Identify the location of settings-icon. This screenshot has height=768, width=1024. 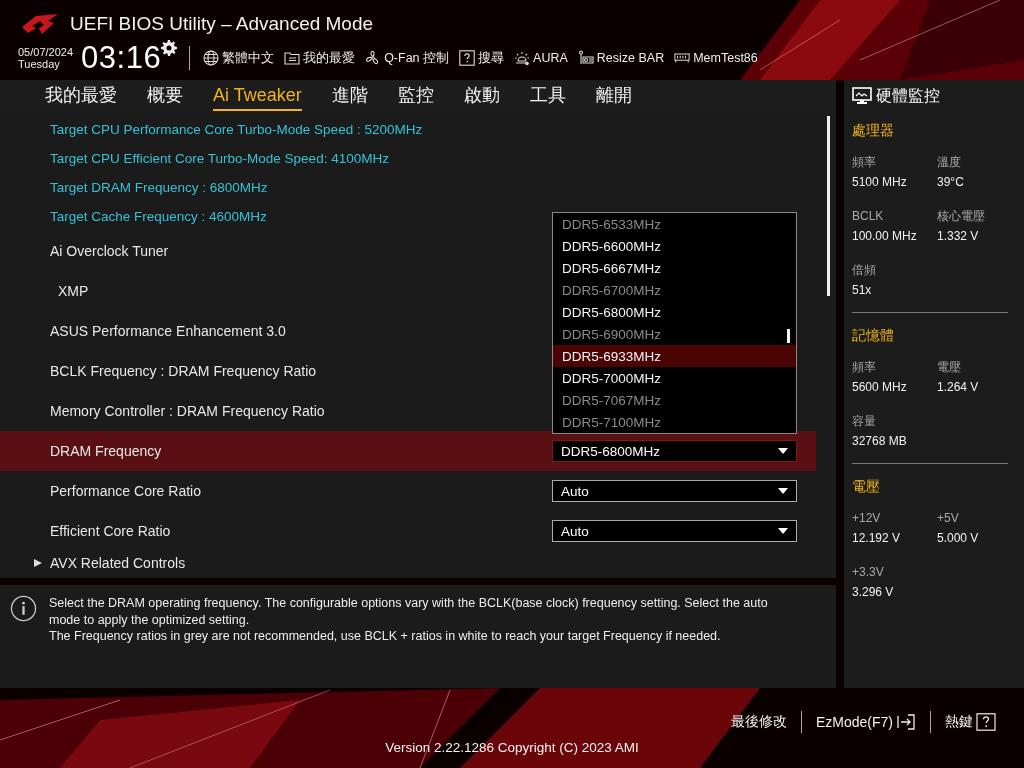
(169, 48).